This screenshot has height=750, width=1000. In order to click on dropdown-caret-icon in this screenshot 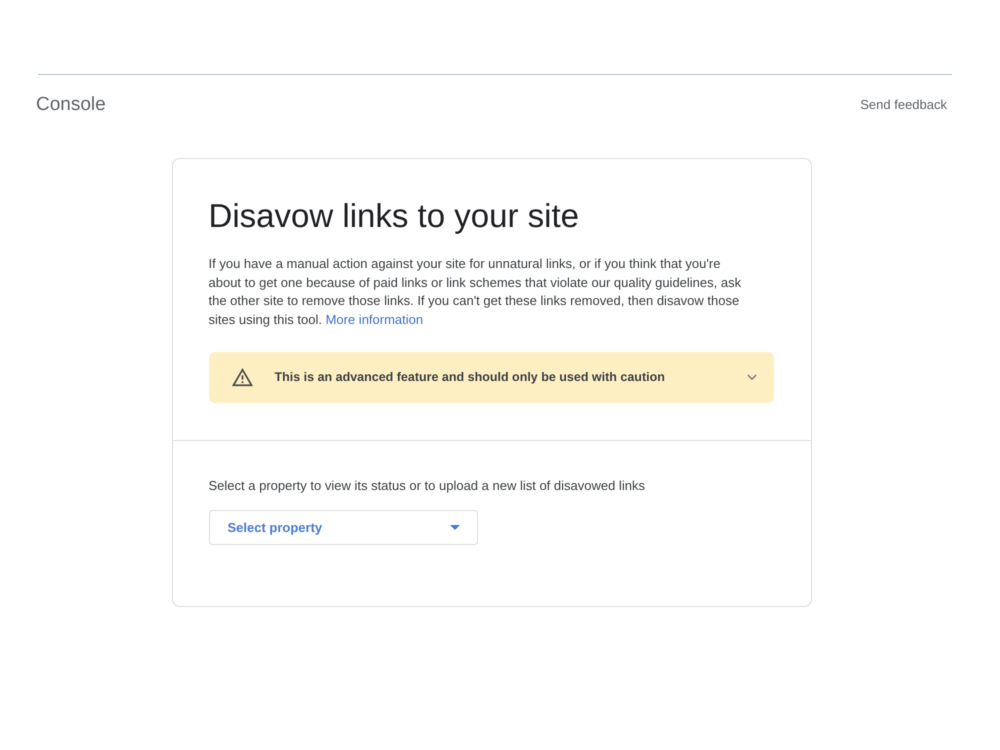, I will do `click(455, 527)`.